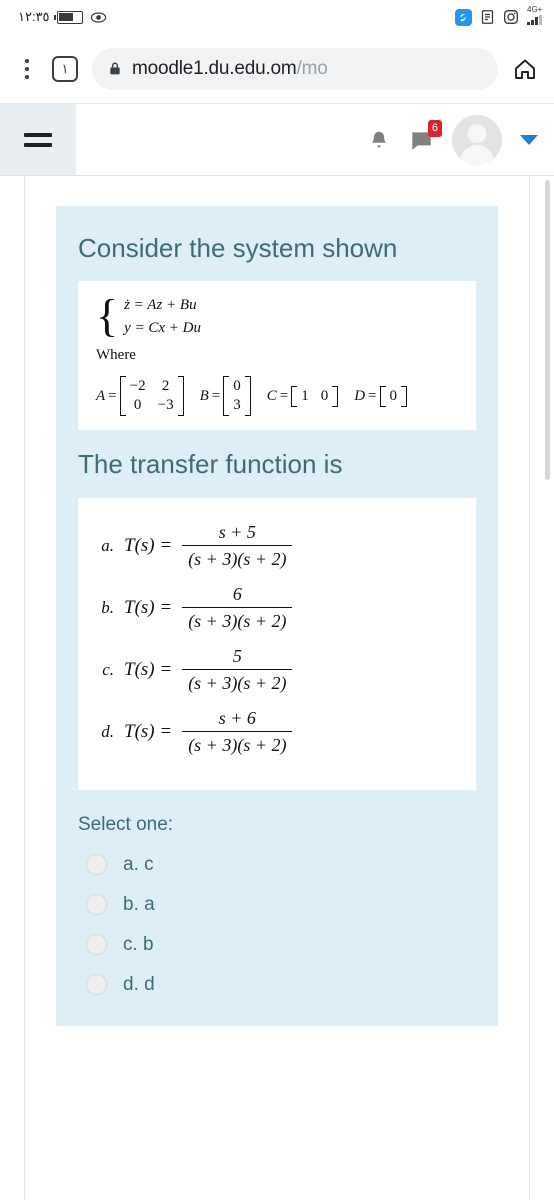 The width and height of the screenshot is (554, 1200). Describe the element at coordinates (271, 395) in the screenshot. I see `matrix-C-label: C` at that location.